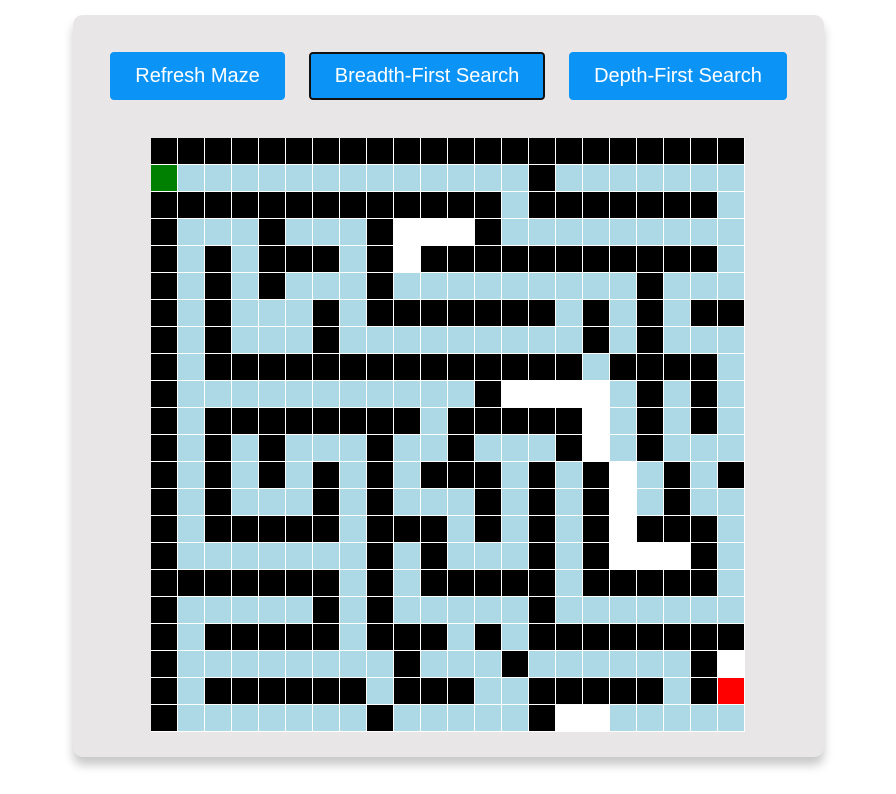 Image resolution: width=896 pixels, height=794 pixels. Describe the element at coordinates (427, 76) in the screenshot. I see `breadth-first-search-button: Breadth-First Search` at that location.